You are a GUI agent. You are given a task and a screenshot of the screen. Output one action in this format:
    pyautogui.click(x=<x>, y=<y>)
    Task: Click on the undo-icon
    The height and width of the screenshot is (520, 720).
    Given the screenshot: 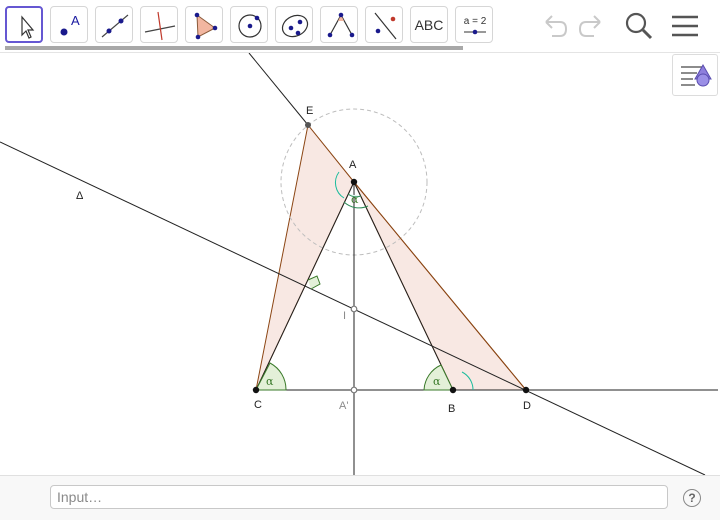 What is the action you would take?
    pyautogui.click(x=554, y=26)
    